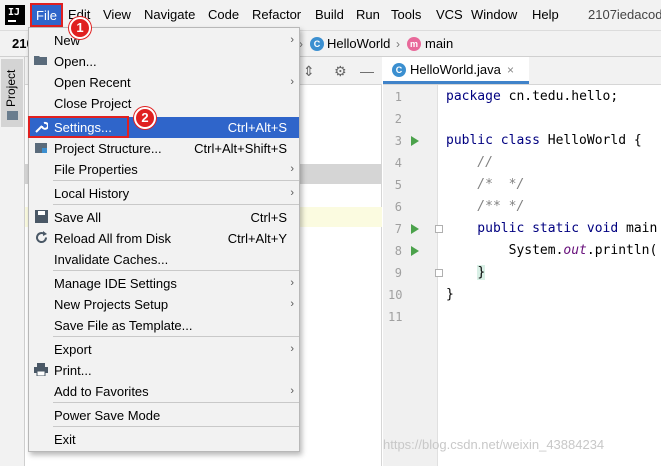 The height and width of the screenshot is (466, 661). What do you see at coordinates (439, 44) in the screenshot?
I see `nav-method-crumb: main` at bounding box center [439, 44].